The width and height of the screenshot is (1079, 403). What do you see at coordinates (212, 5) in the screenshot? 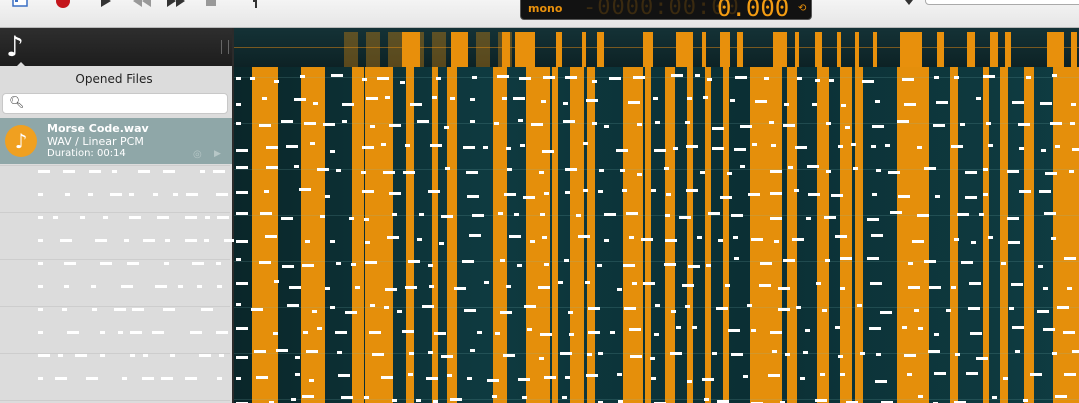
I see `stop-button` at bounding box center [212, 5].